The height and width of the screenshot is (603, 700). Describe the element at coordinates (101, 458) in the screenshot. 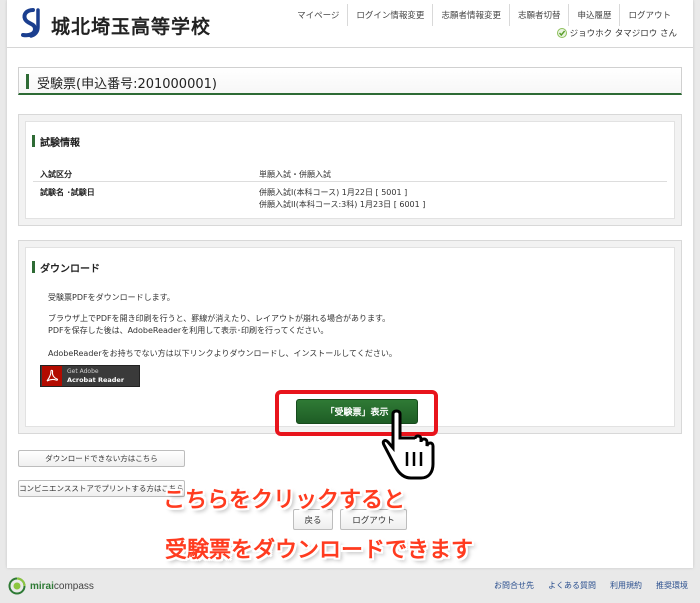

I see `cannot-download-button: ダウンロードできない方はこちら` at that location.